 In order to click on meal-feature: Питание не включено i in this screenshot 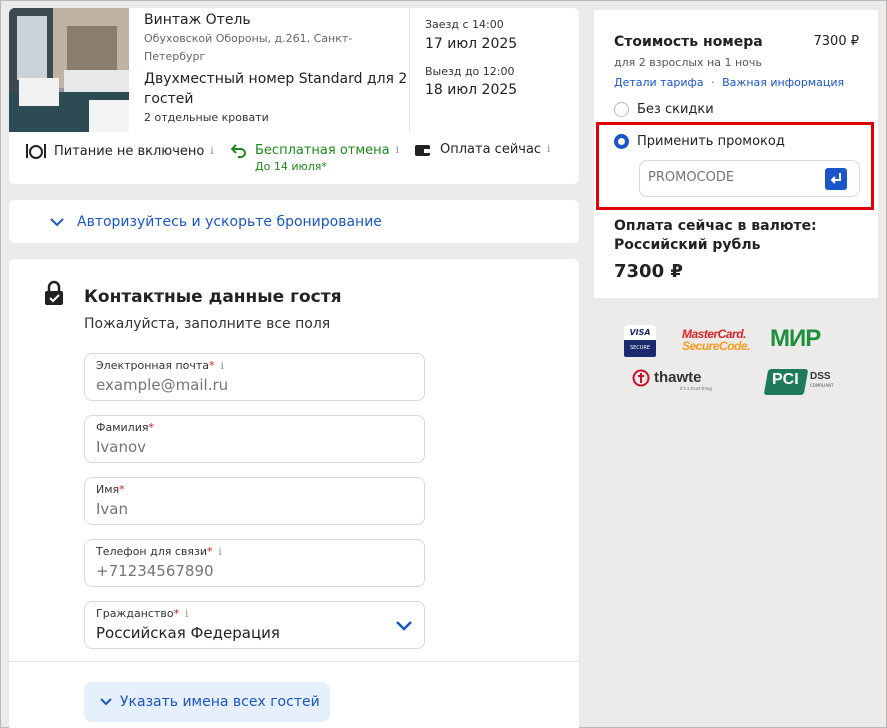, I will do `click(120, 151)`.